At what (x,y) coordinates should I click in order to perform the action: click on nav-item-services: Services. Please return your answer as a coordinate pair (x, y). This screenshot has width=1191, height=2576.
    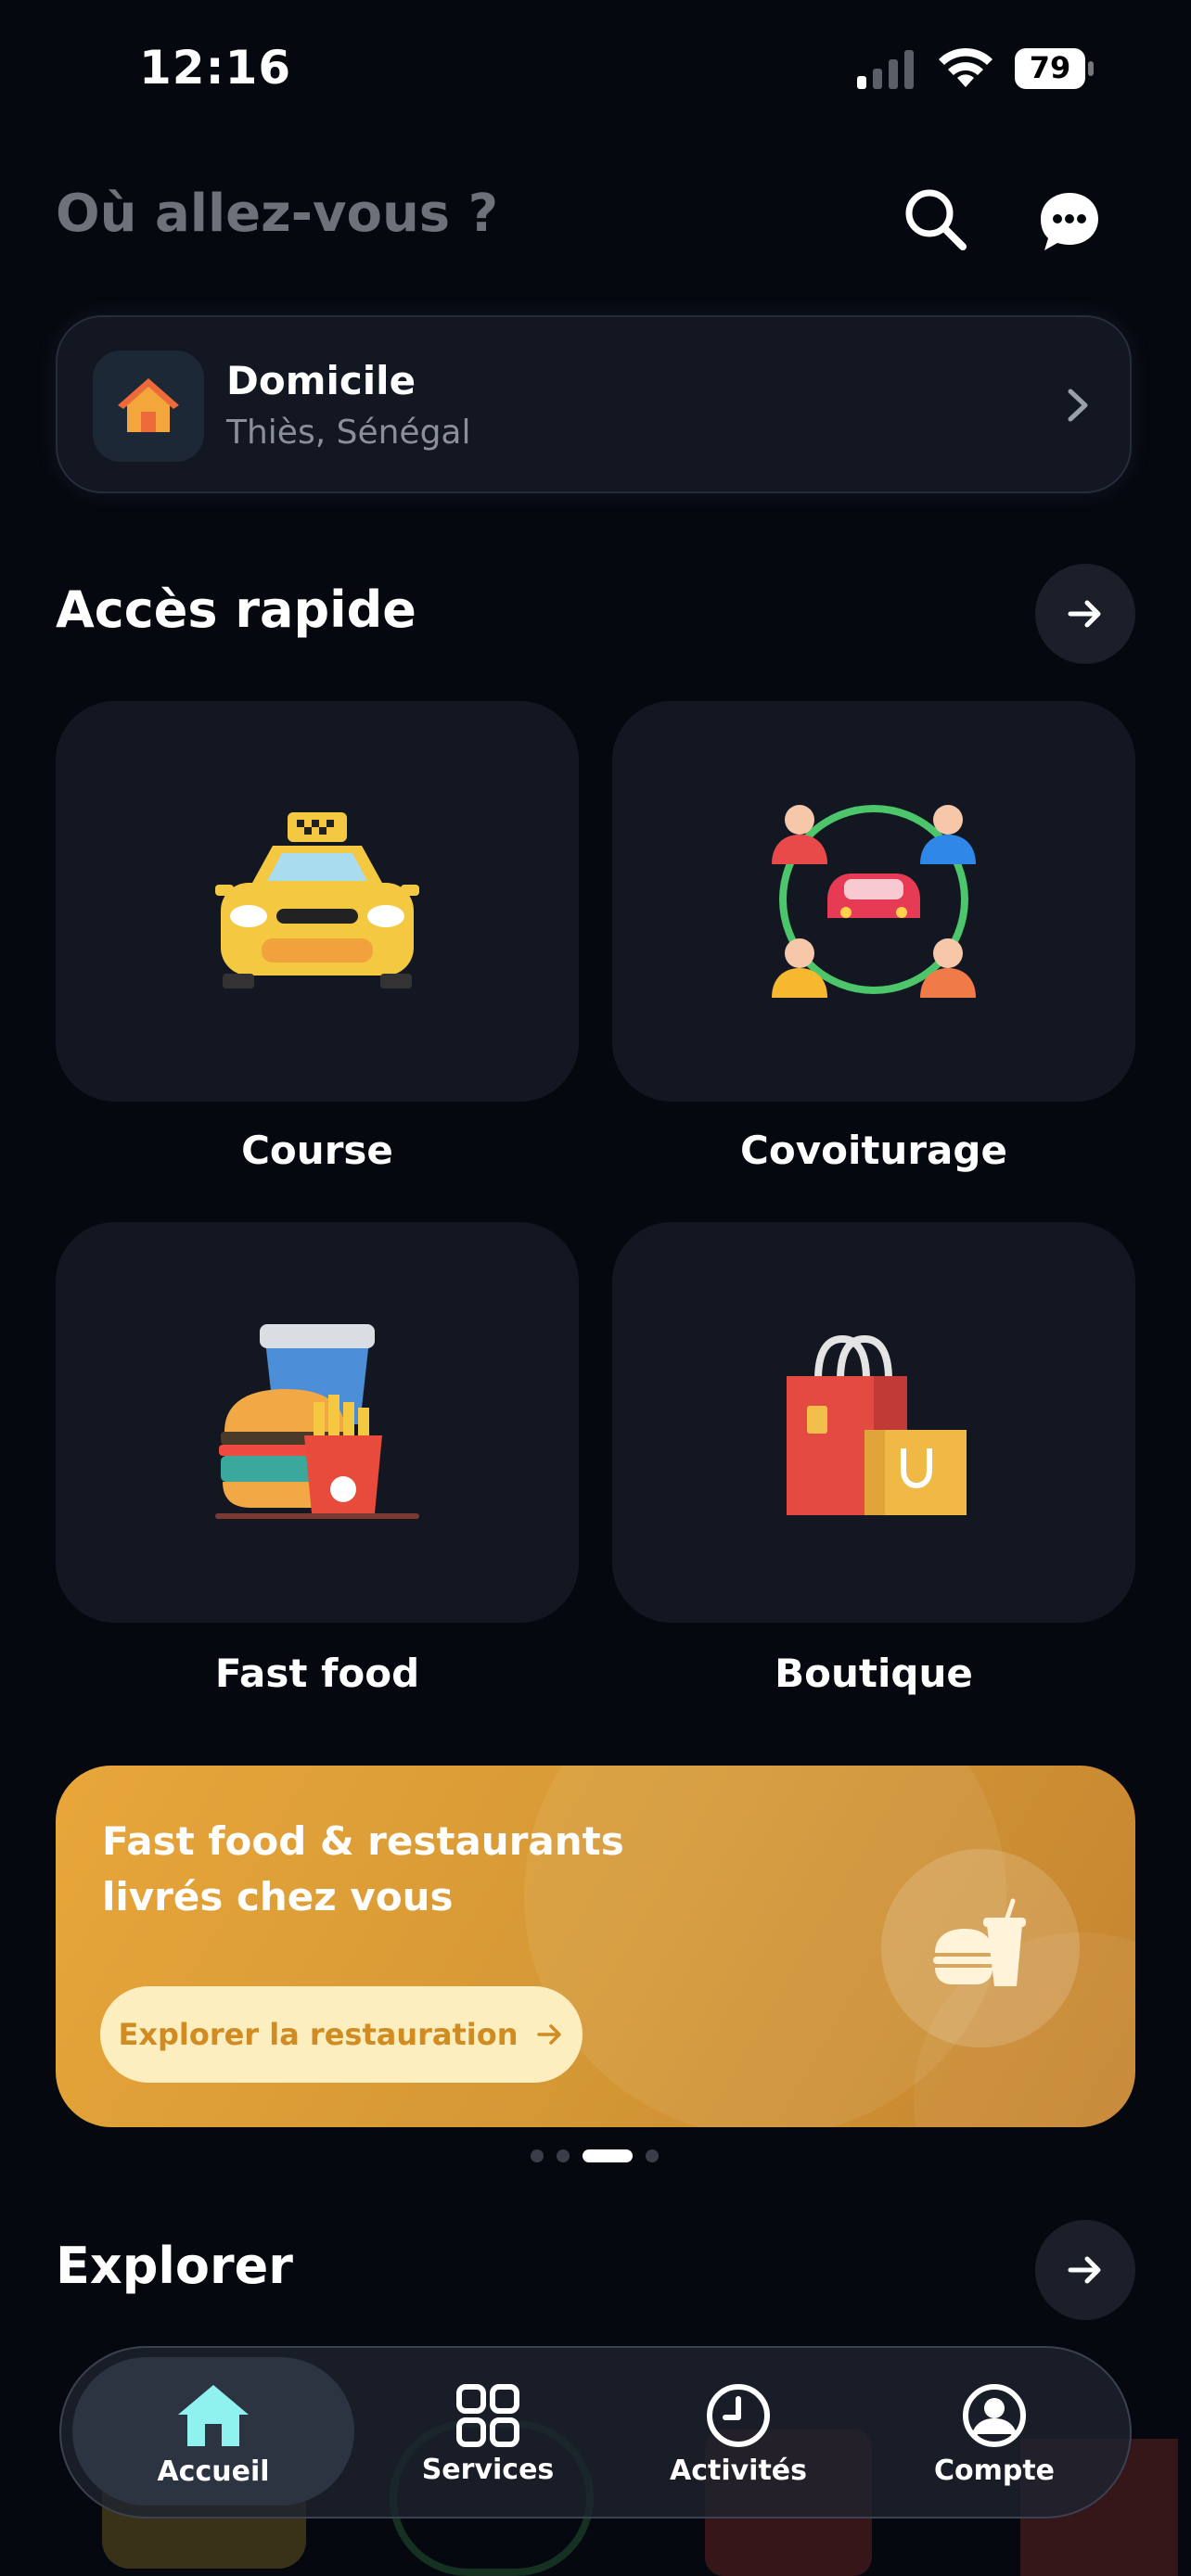
    Looking at the image, I should click on (488, 2434).